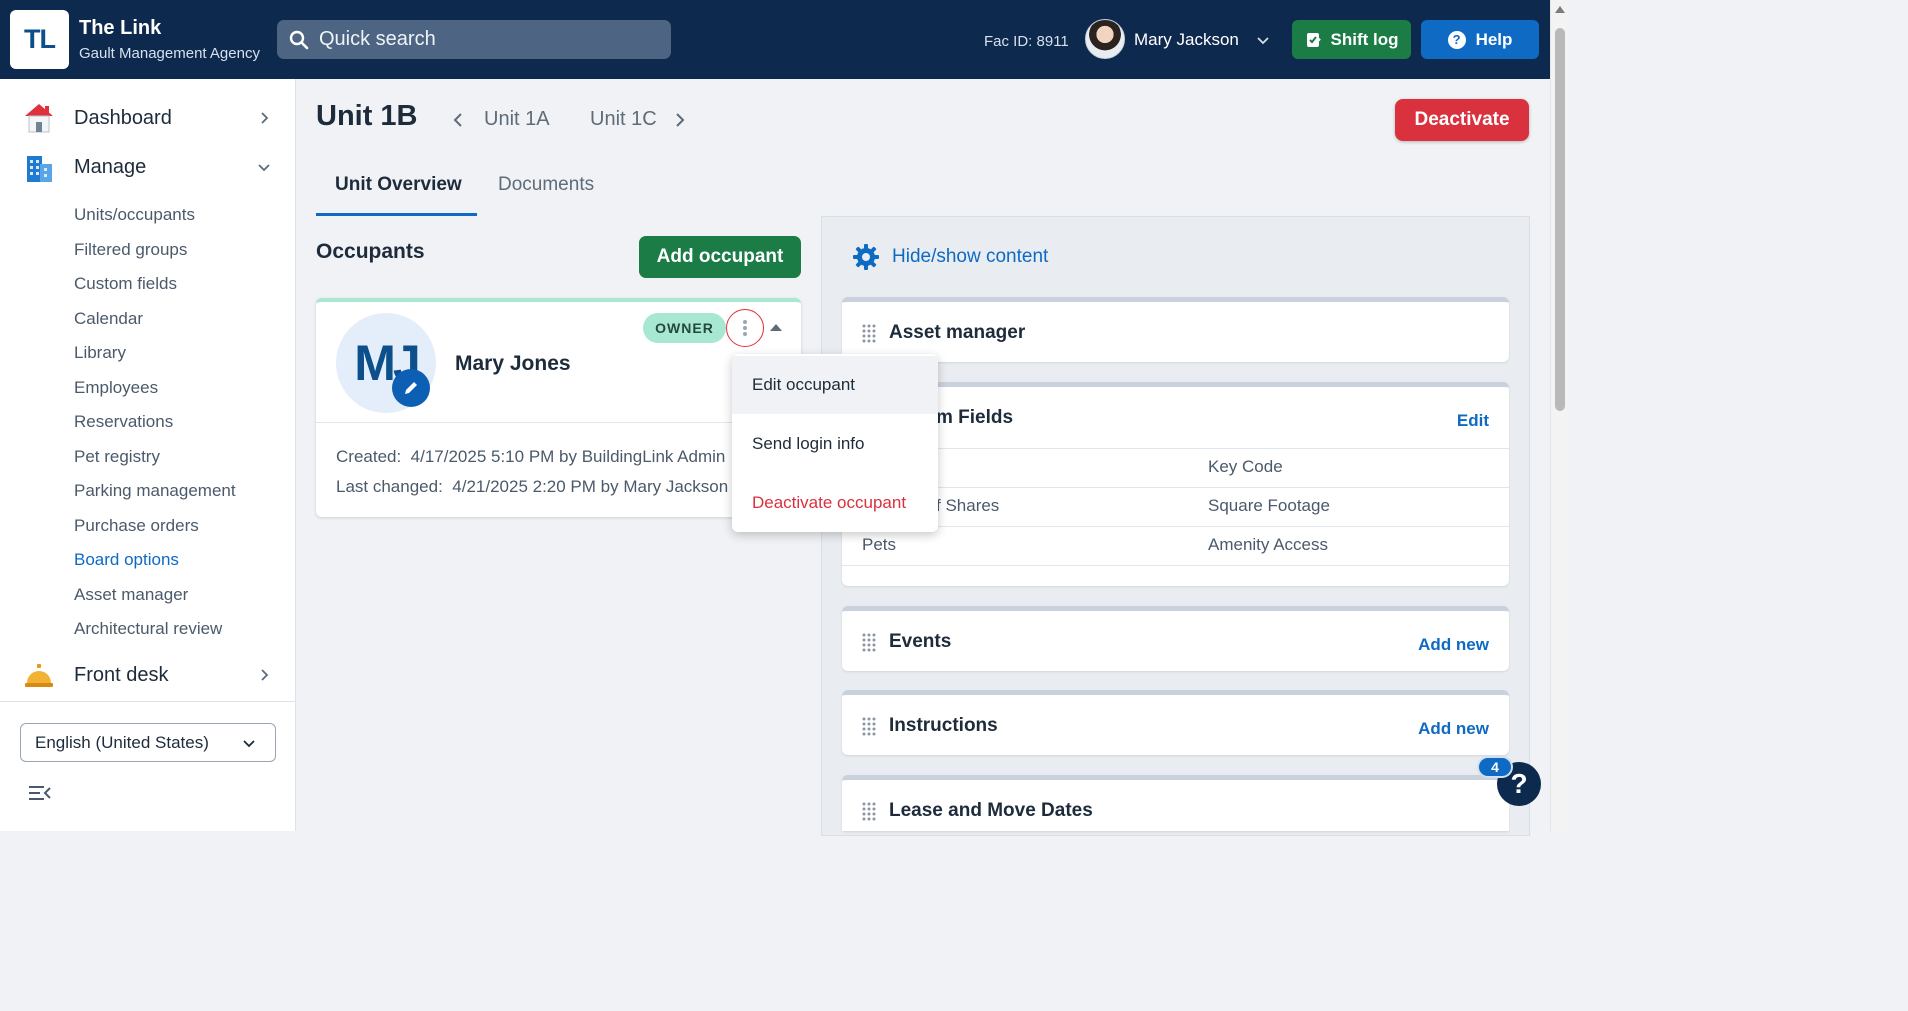  Describe the element at coordinates (116, 388) in the screenshot. I see `sidebar-item-employees: Employees` at that location.